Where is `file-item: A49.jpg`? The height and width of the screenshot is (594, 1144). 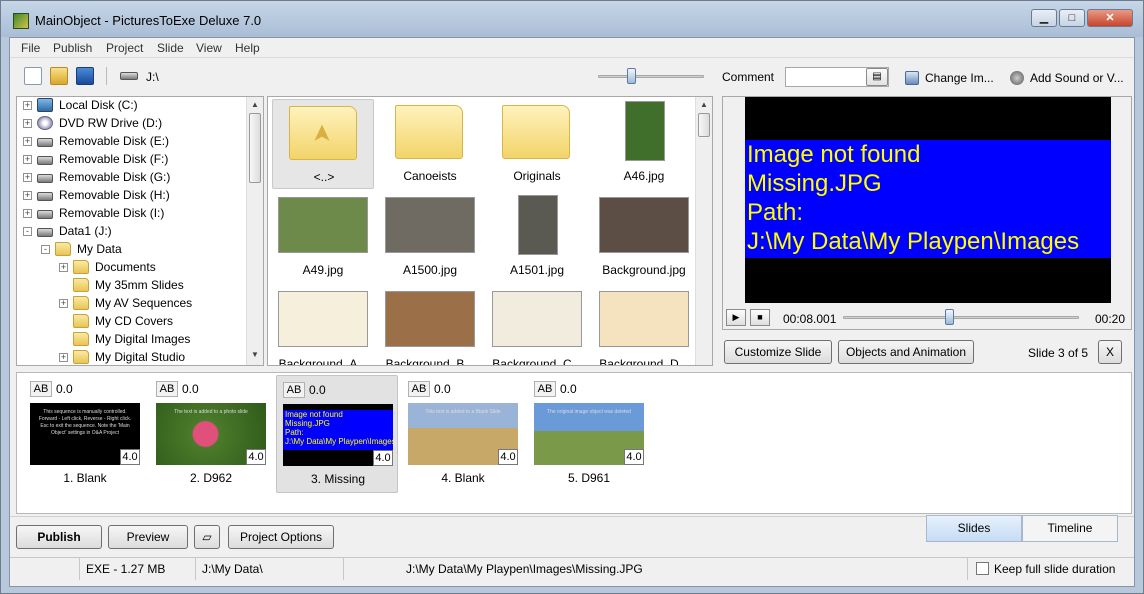
file-item: A49.jpg is located at coordinates (323, 238).